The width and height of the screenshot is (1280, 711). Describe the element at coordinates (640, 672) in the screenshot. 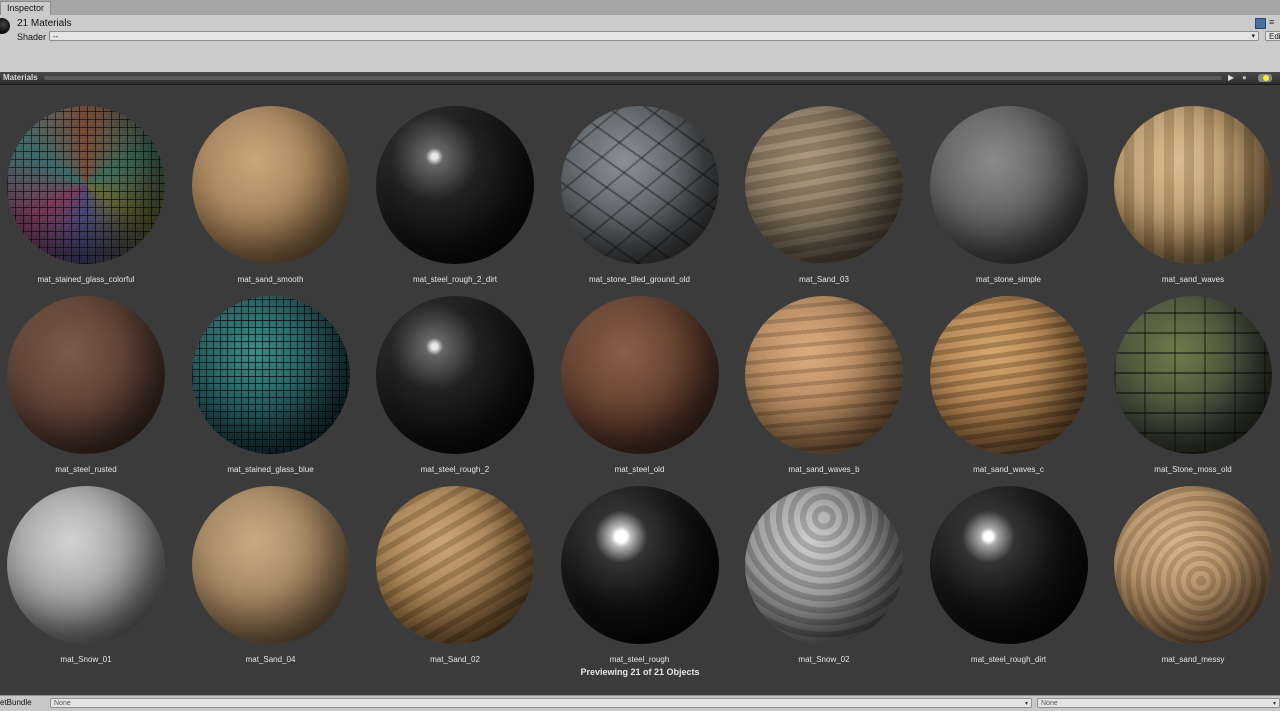

I see `preview-status: Previewing 21 of 21 Objects` at that location.